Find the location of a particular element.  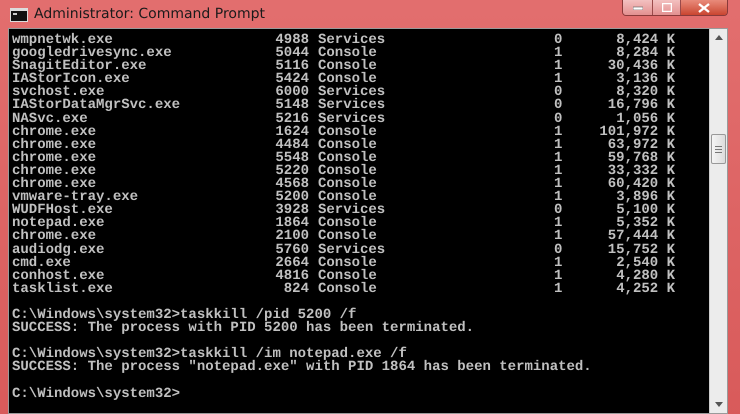

process-id: 2100 is located at coordinates (291, 237).